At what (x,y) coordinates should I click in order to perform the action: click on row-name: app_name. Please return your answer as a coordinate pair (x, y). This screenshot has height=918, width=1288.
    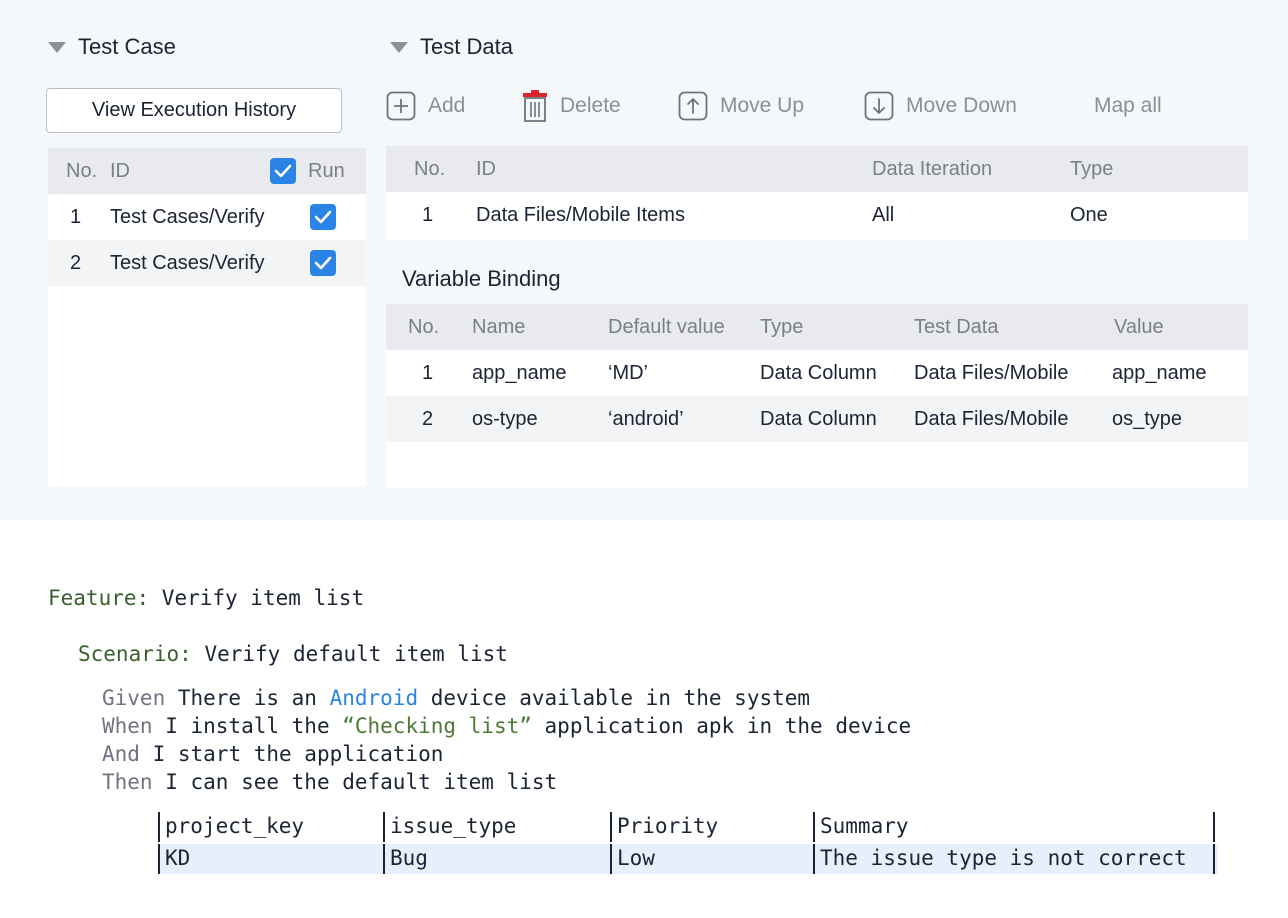
    Looking at the image, I should click on (519, 373).